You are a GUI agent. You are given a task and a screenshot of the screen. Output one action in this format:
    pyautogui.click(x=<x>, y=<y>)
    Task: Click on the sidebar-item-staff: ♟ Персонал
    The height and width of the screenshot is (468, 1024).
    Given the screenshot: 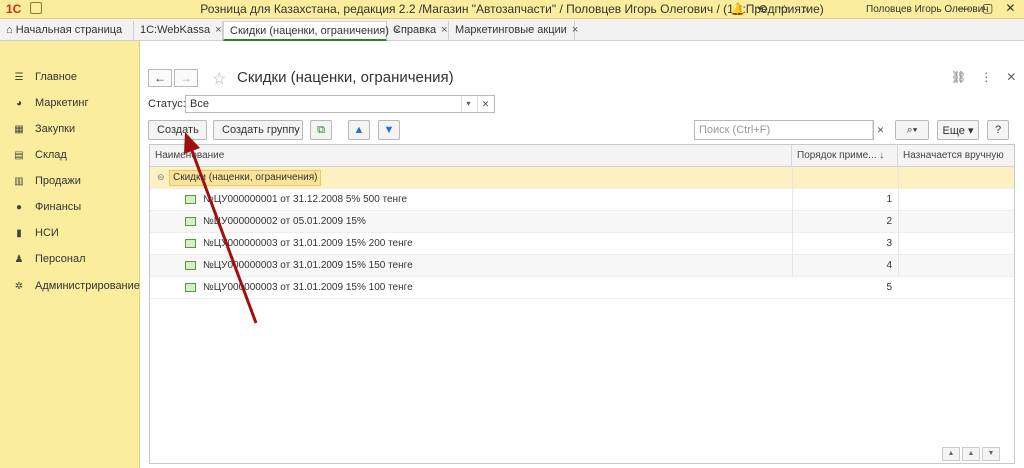 What is the action you would take?
    pyautogui.click(x=70, y=259)
    